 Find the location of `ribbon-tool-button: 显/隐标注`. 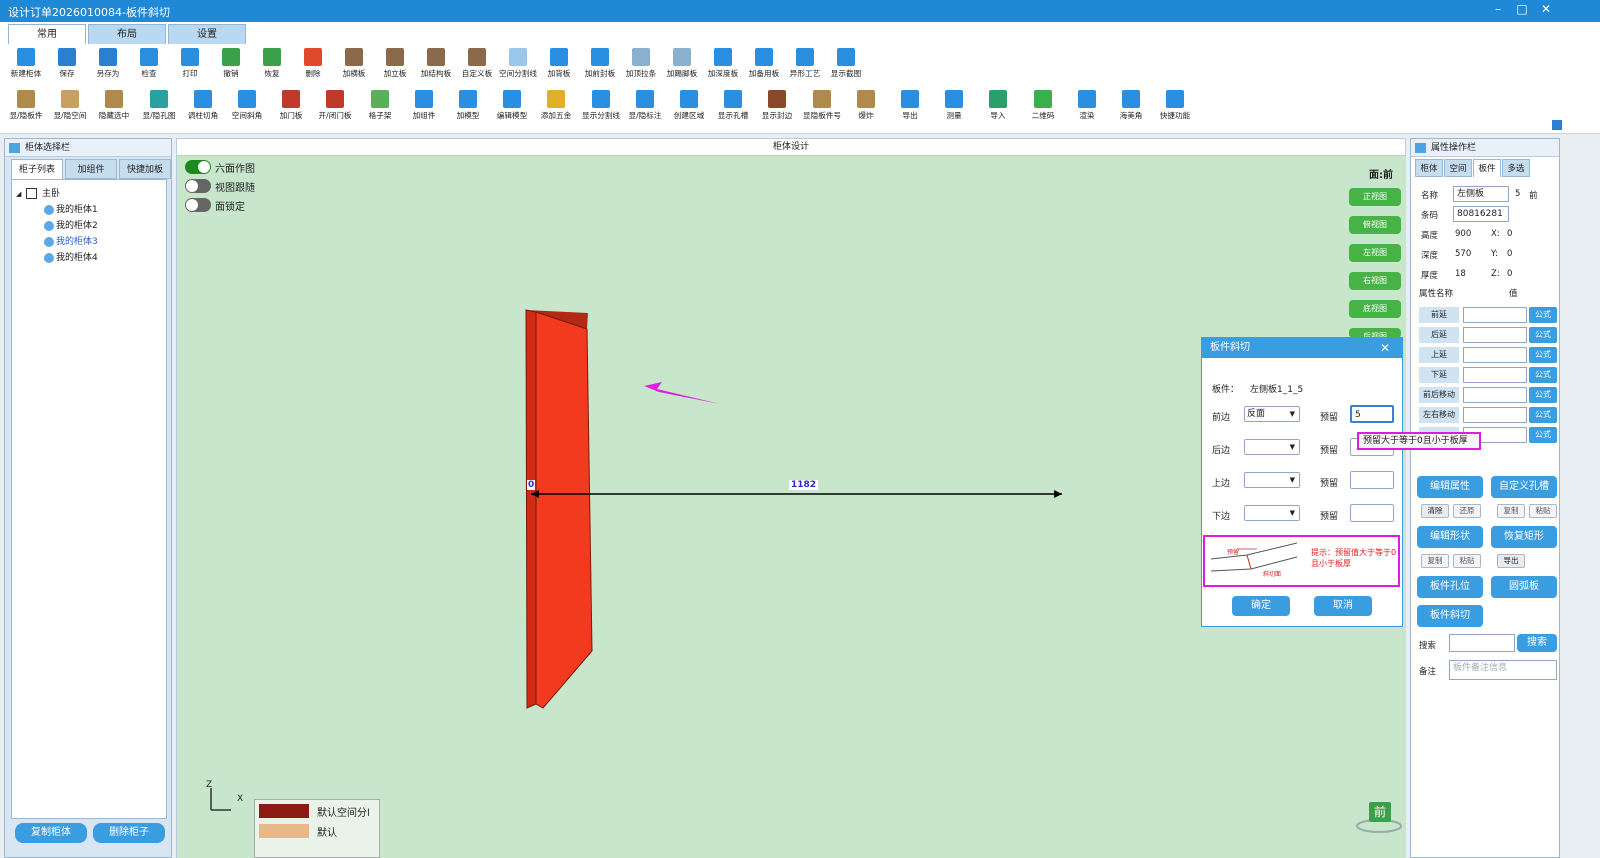

ribbon-tool-button: 显/隐标注 is located at coordinates (645, 105).